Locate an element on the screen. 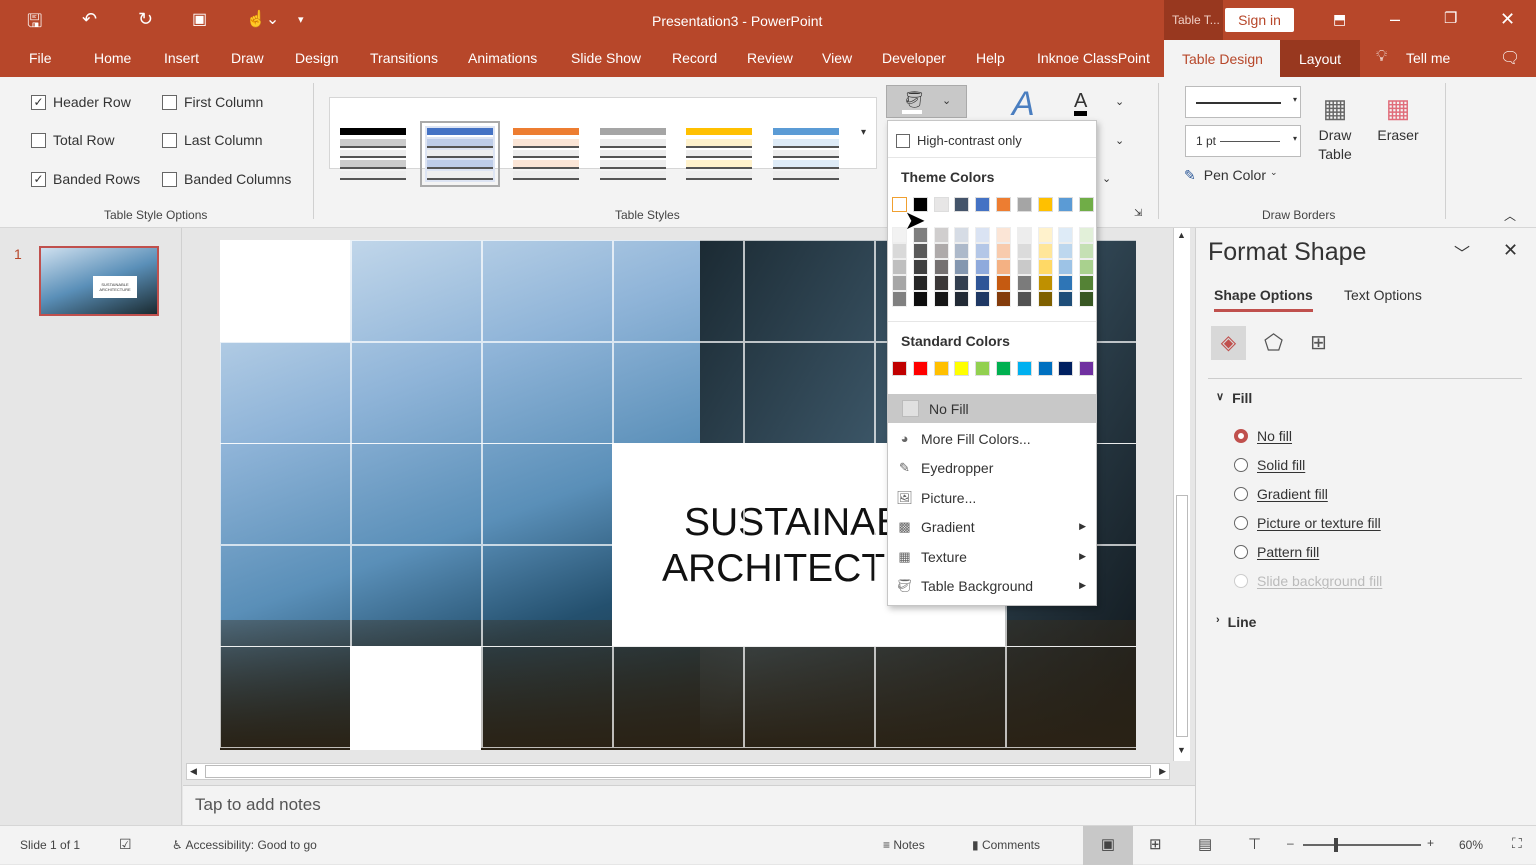 This screenshot has width=1536, height=865. fill-line-icon: ◈ is located at coordinates (1228, 343).